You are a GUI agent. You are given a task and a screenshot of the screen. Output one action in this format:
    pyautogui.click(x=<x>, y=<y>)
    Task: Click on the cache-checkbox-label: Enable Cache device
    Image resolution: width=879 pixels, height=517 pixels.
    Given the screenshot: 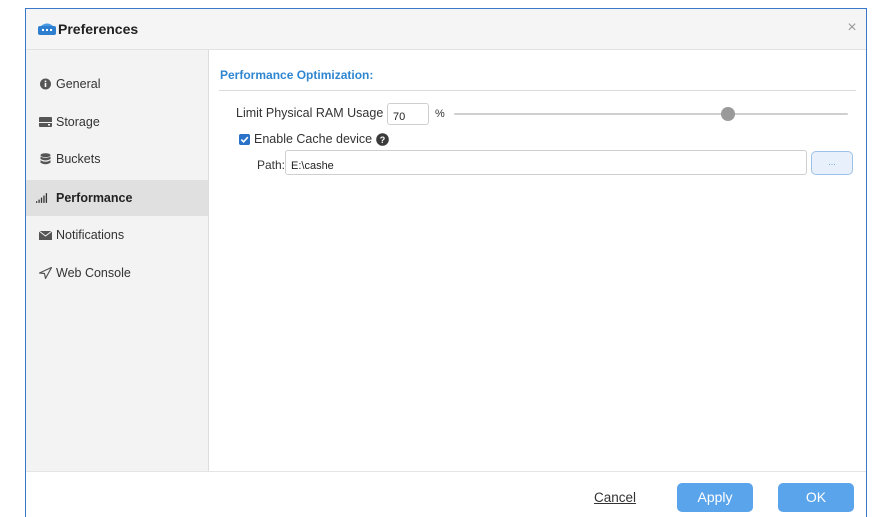 What is the action you would take?
    pyautogui.click(x=313, y=139)
    